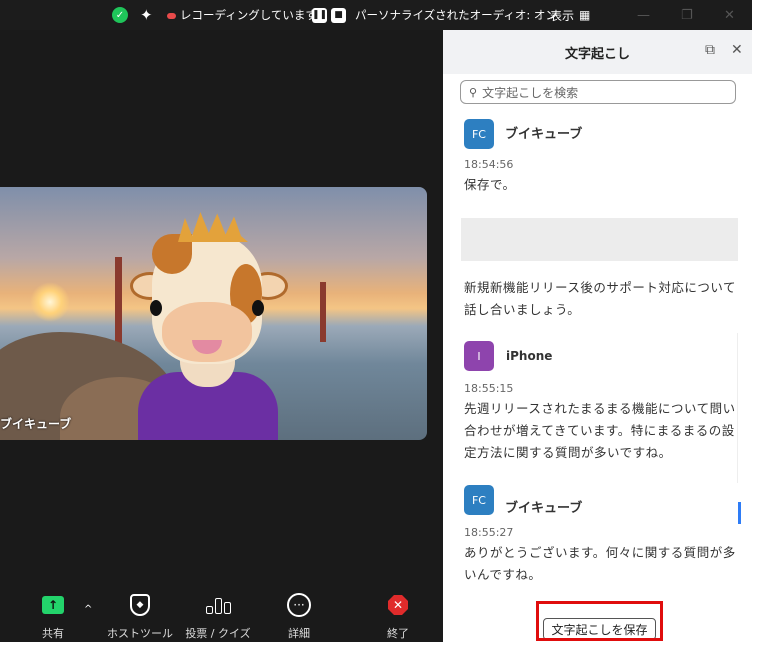  Describe the element at coordinates (156, 308) in the screenshot. I see `avatar-left-eye` at that location.